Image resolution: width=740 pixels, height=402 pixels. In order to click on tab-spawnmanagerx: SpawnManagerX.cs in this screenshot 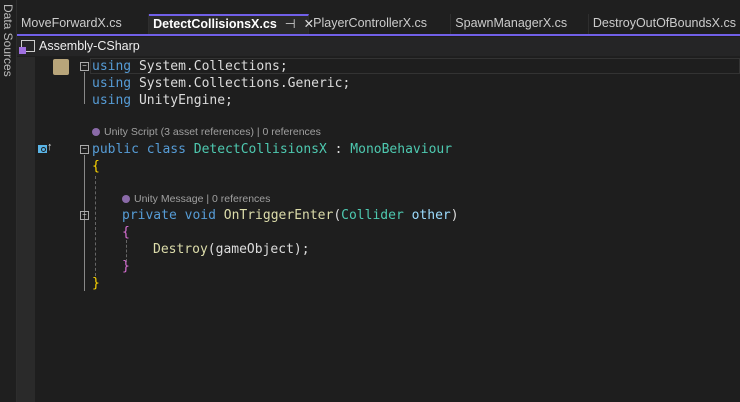, I will do `click(520, 24)`.